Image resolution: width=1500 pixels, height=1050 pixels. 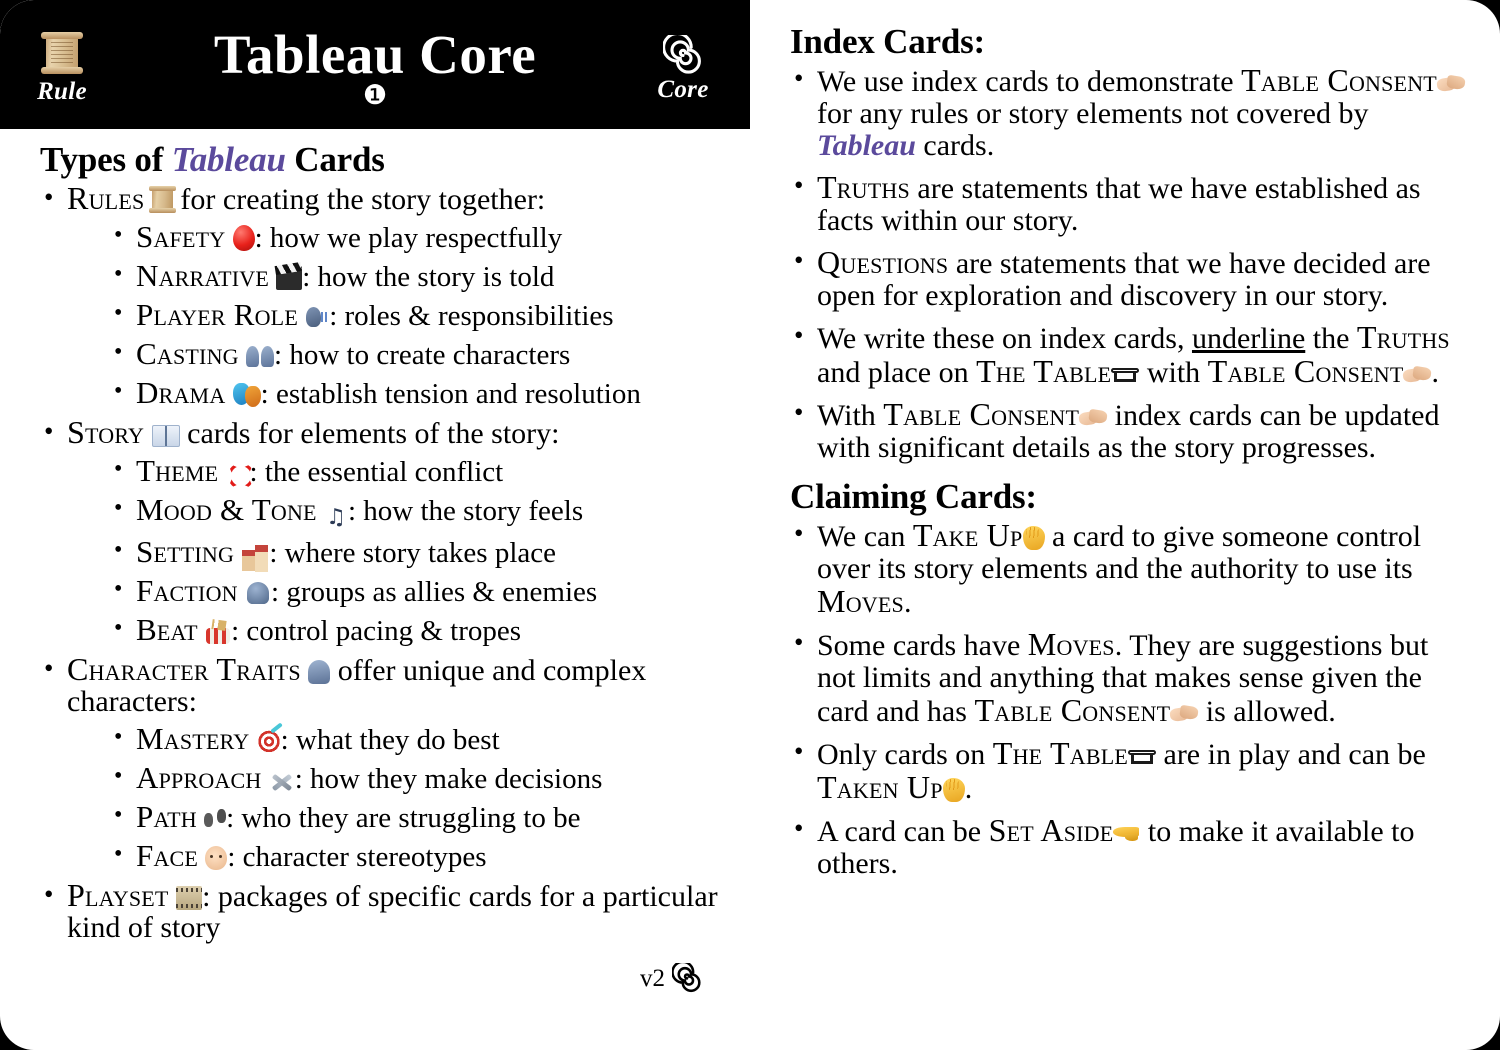 What do you see at coordinates (471, 316) in the screenshot?
I see `card-subtype-description: : roles & responsibilities` at bounding box center [471, 316].